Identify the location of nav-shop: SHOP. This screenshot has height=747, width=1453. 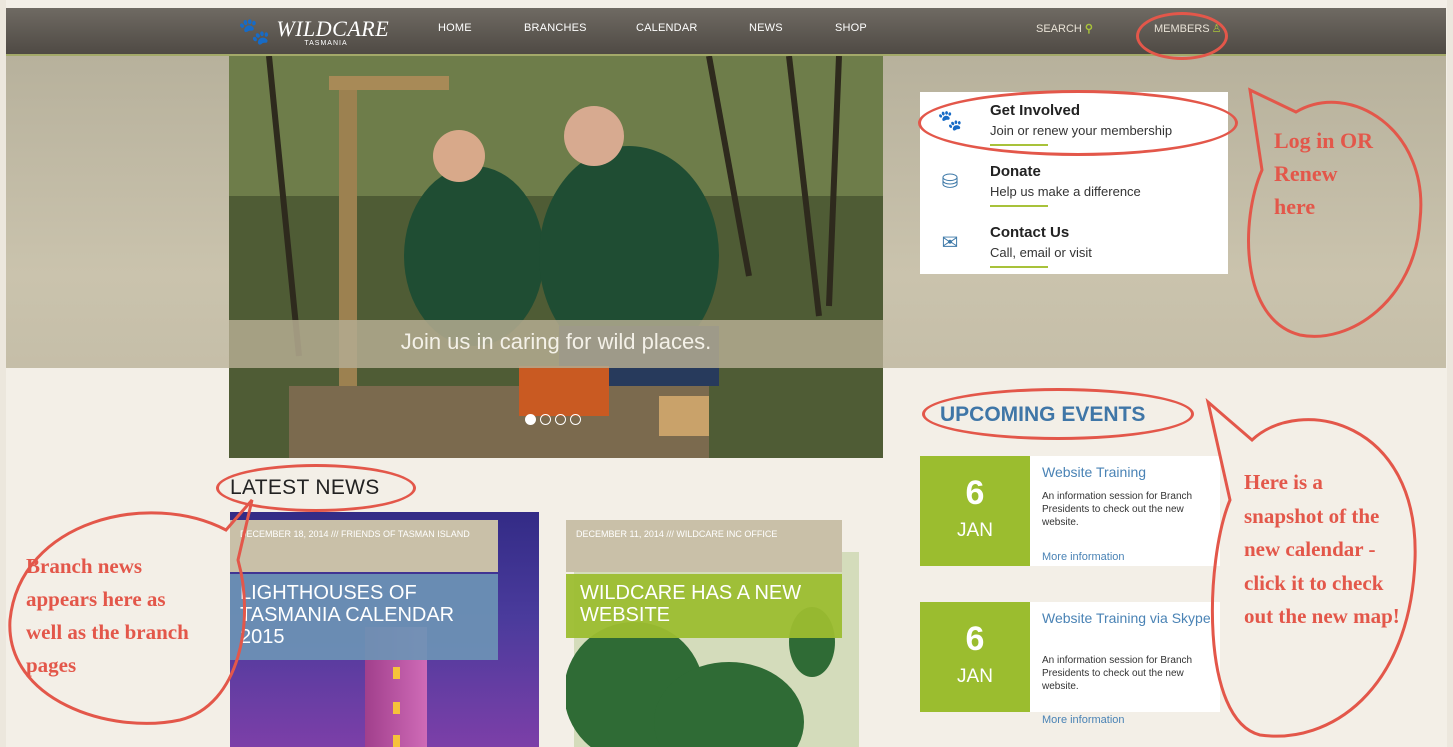
(851, 28).